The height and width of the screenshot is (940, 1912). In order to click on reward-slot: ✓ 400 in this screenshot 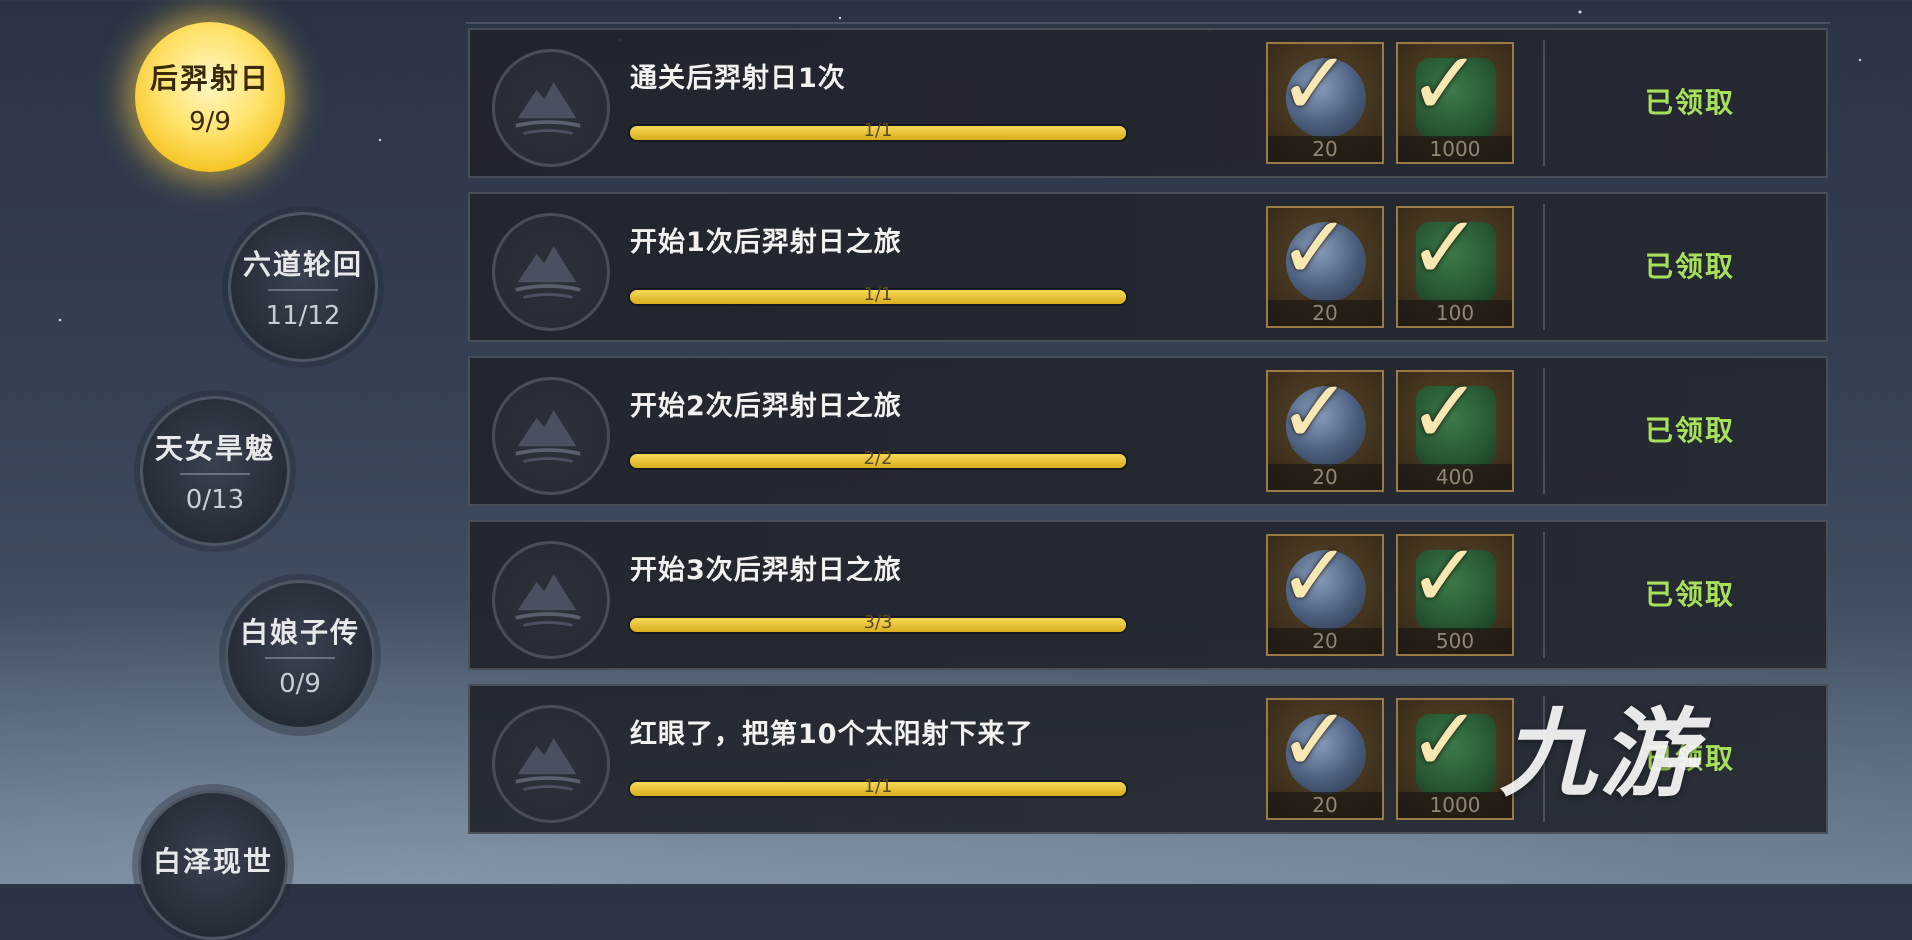, I will do `click(1455, 426)`.